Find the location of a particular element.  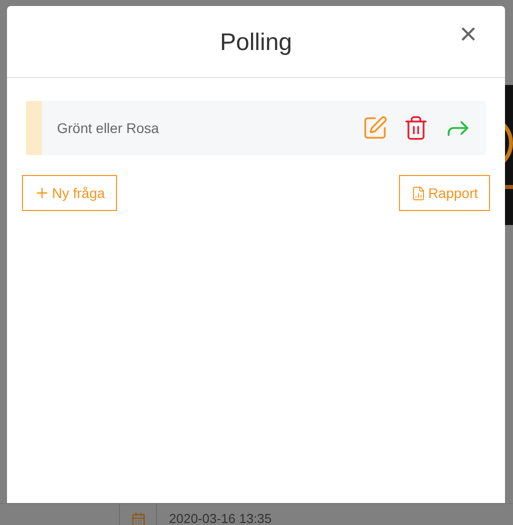

date-text: 2020-03-16 13:35 is located at coordinates (220, 517).